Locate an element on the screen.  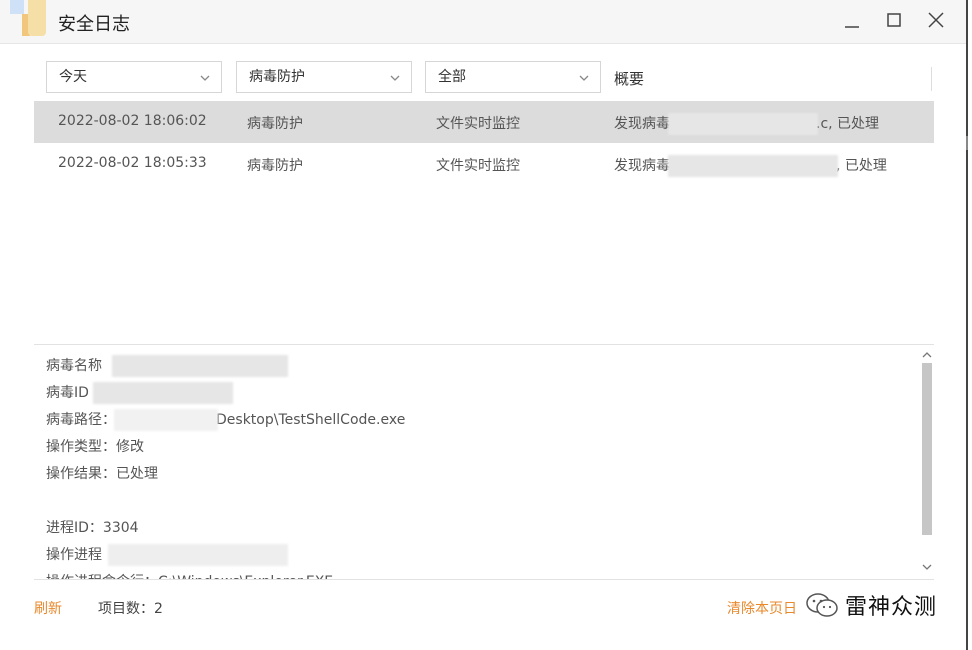
maximize-icon is located at coordinates (894, 20).